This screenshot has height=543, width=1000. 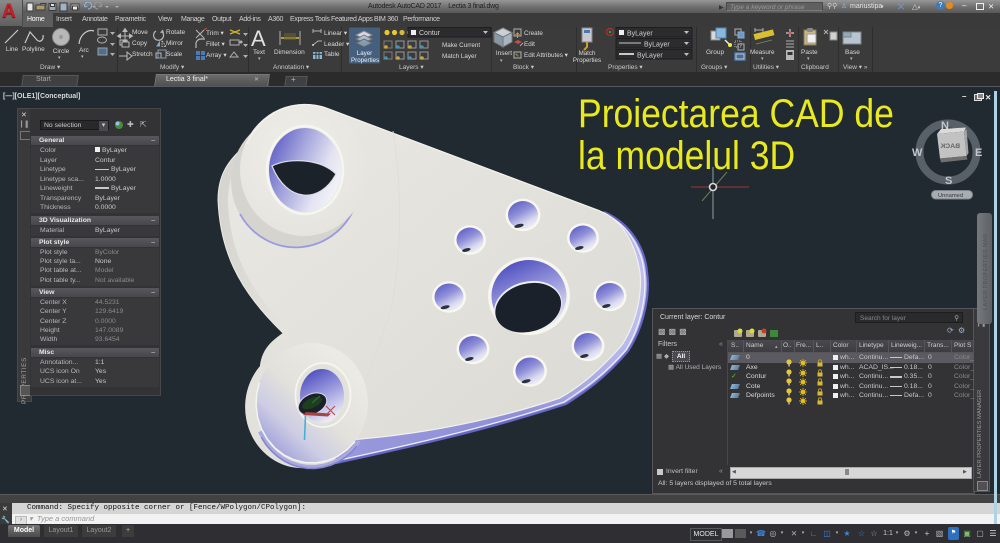 What do you see at coordinates (258, 39) in the screenshot?
I see `svg-text: A` at bounding box center [258, 39].